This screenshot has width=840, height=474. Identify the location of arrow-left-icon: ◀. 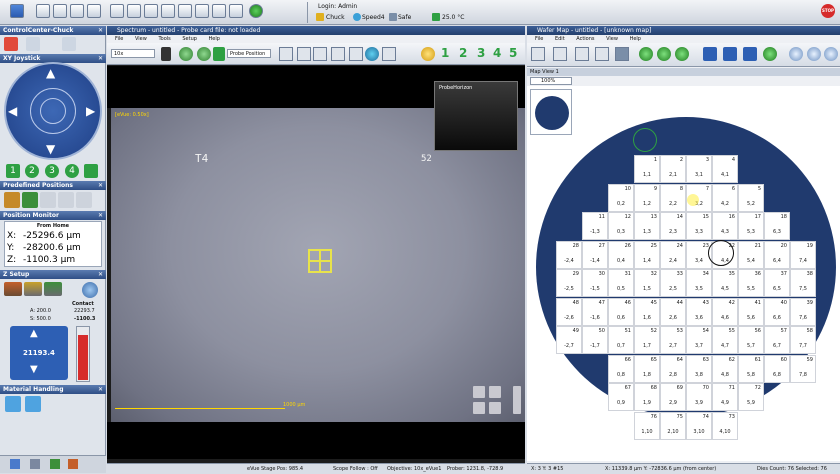
(12, 111).